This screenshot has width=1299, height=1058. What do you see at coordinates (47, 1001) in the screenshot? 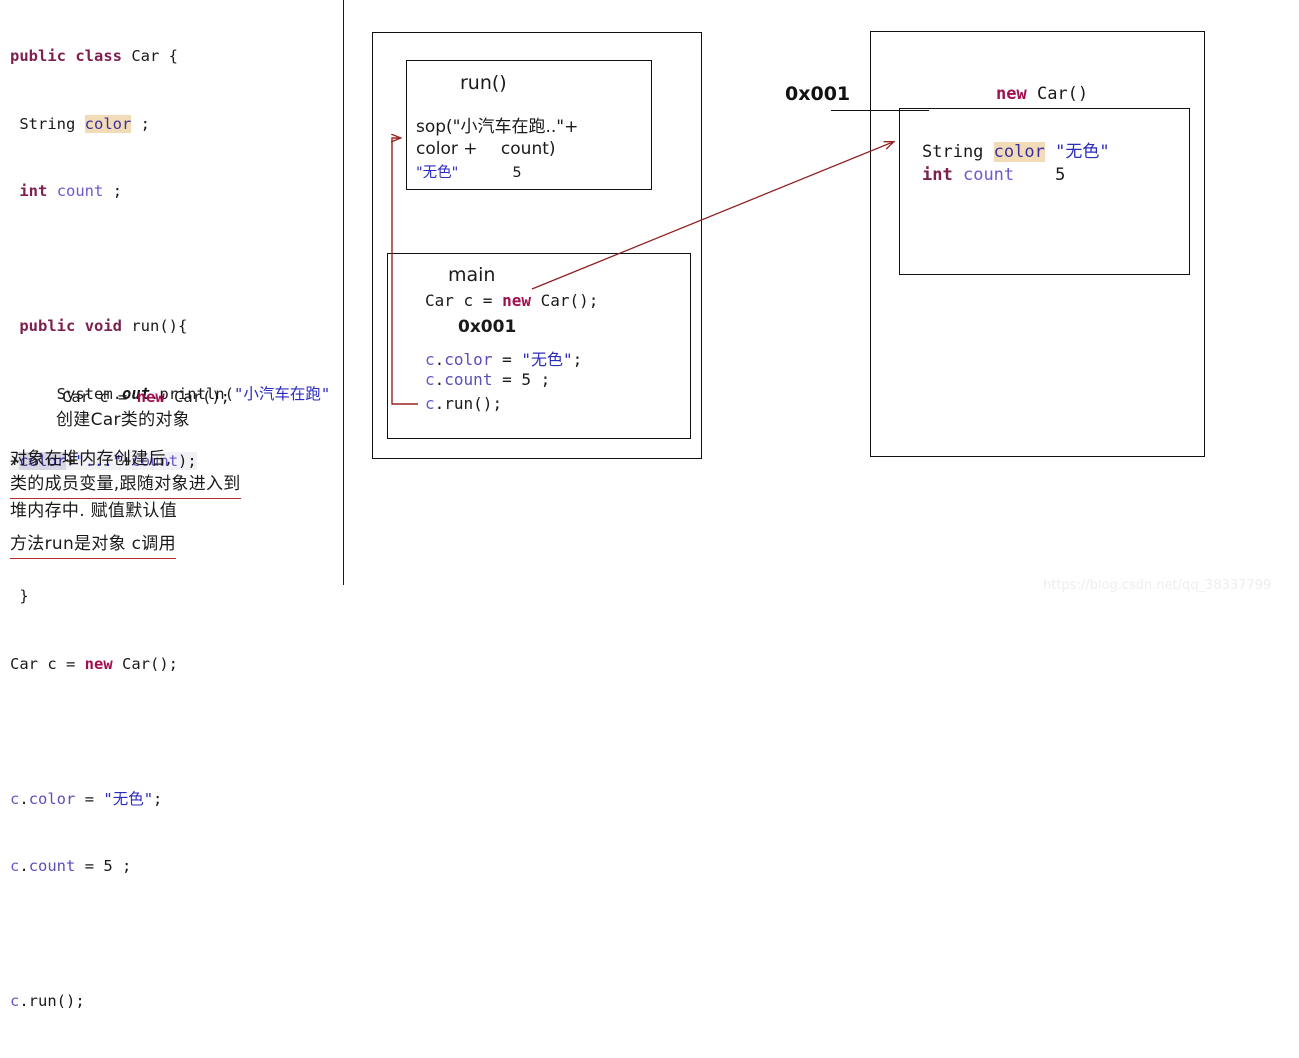
I see `code-line-15: c.run();` at bounding box center [47, 1001].